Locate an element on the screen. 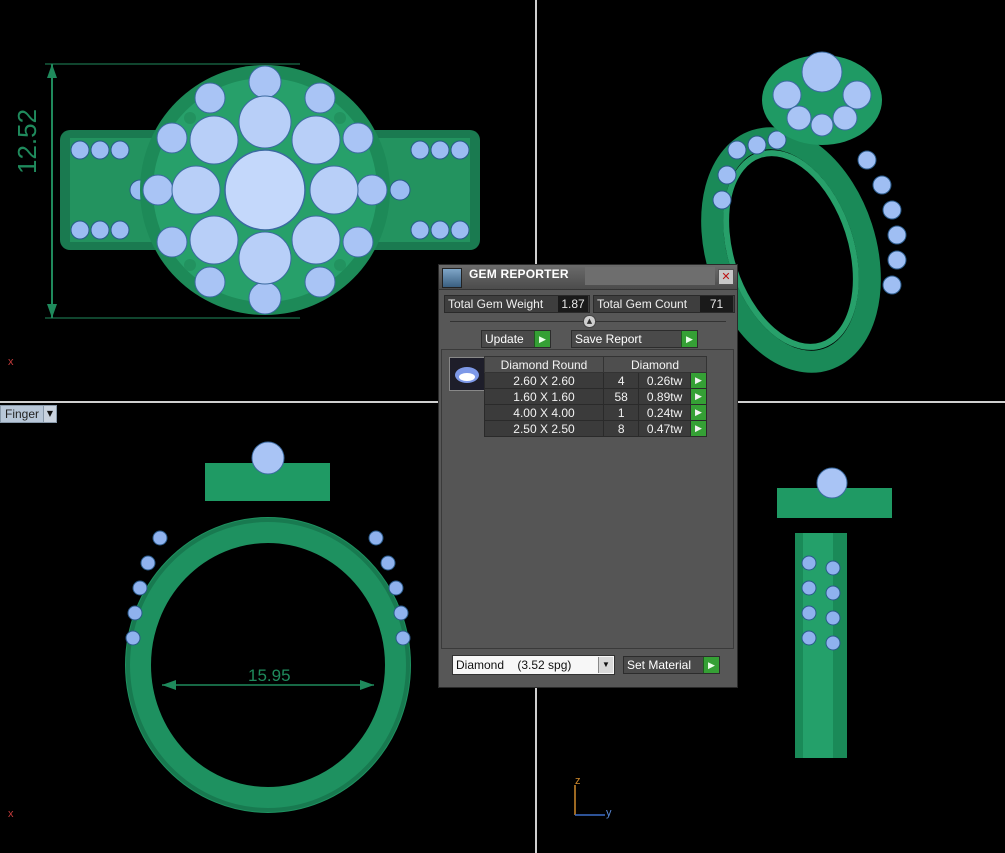 This screenshot has width=1005, height=853. panel-slider-knob: ▲ is located at coordinates (589, 321).